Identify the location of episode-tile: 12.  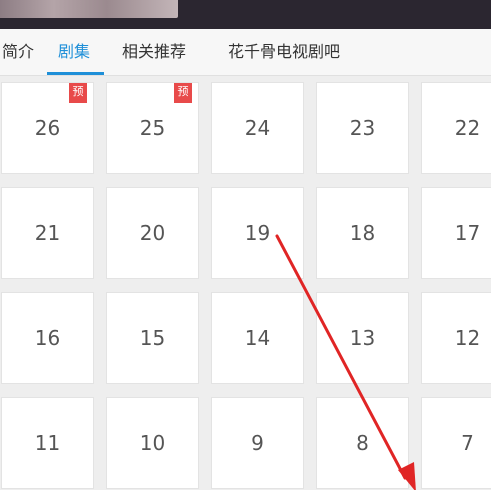
(456, 338).